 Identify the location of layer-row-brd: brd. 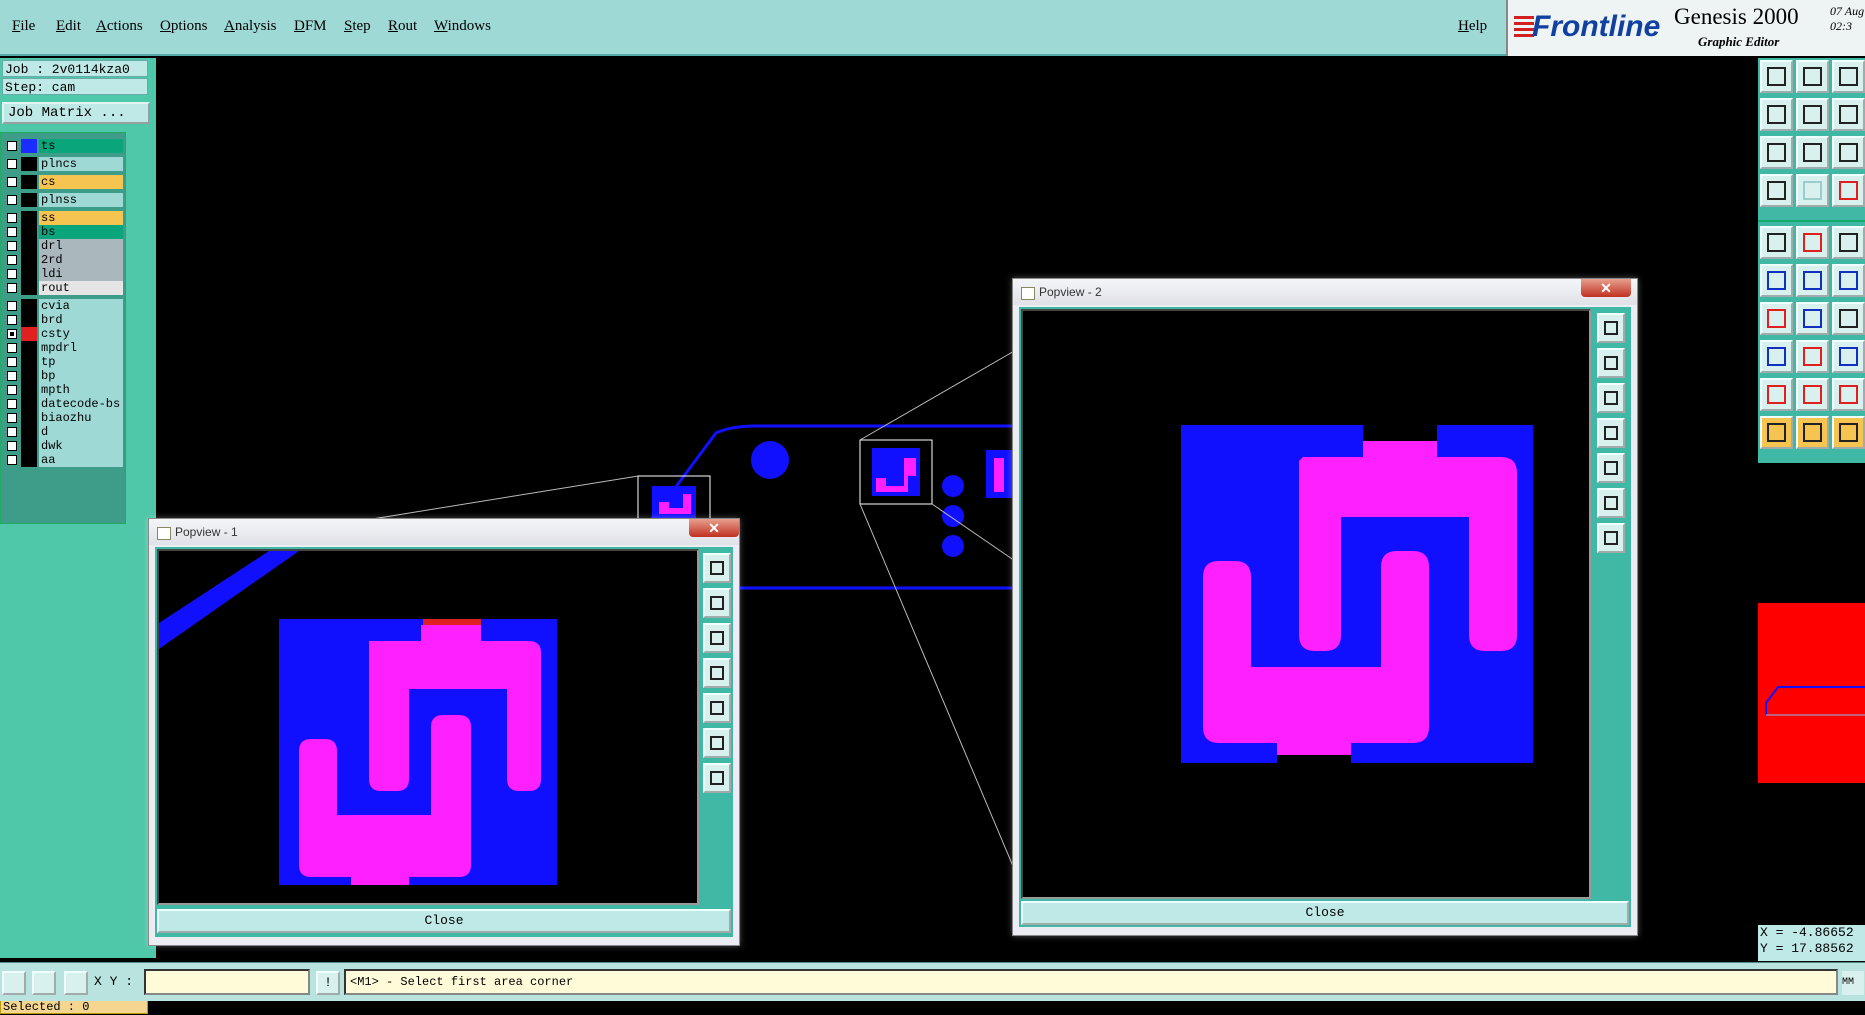
(64, 320).